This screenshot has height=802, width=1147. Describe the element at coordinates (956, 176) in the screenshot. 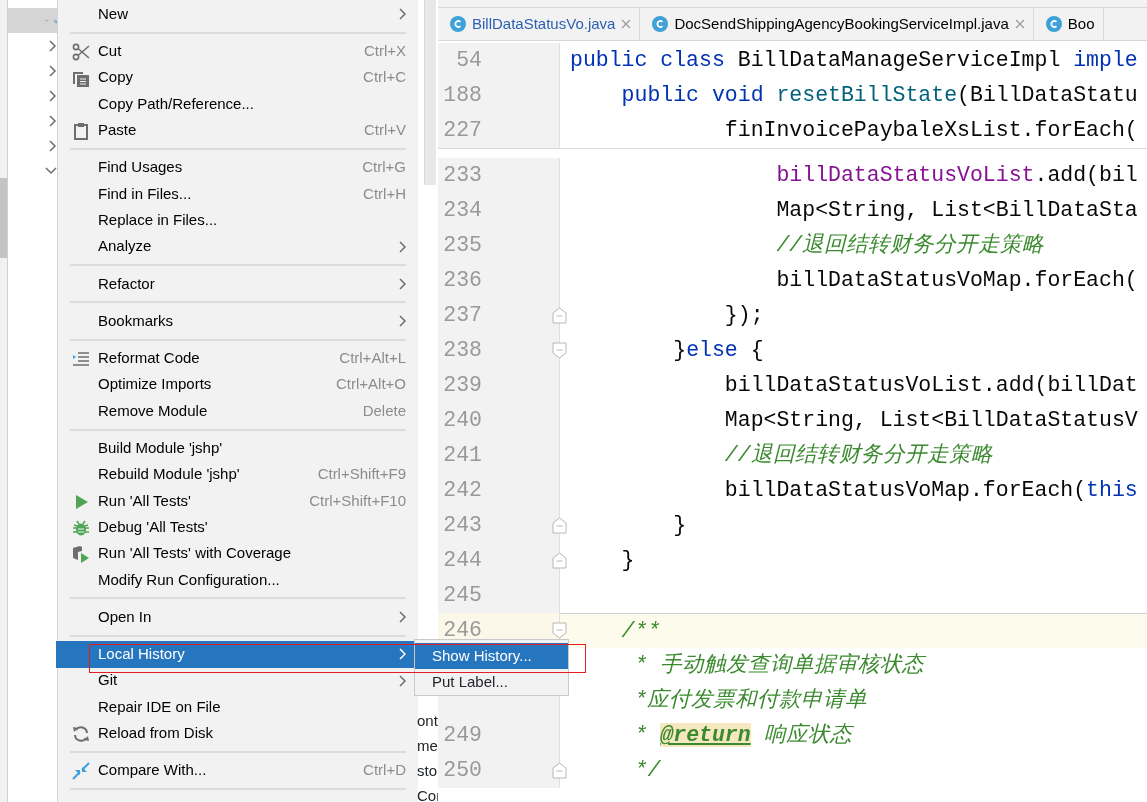

I see `code-line: billDataStatusVoList.add(bil` at that location.